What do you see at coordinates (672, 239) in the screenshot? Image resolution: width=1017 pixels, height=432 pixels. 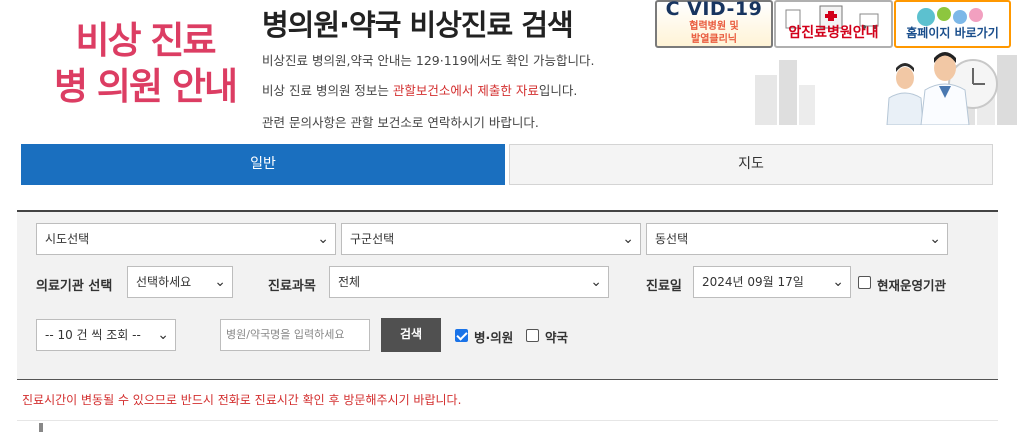 I see `dong-select-value: 동선택` at bounding box center [672, 239].